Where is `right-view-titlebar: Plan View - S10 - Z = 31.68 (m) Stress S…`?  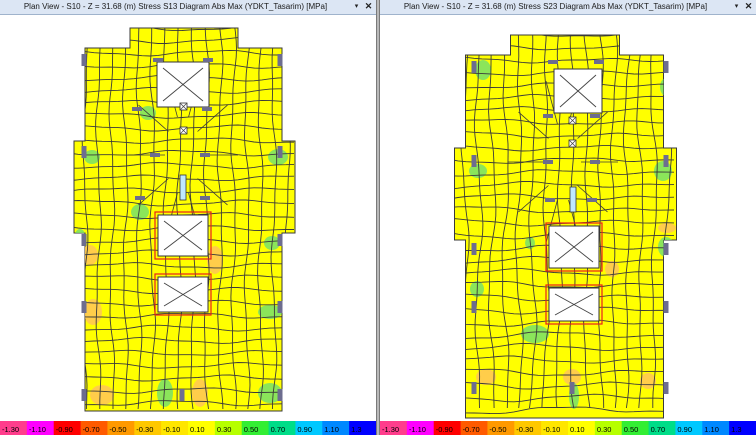 right-view-titlebar: Plan View - S10 - Z = 31.68 (m) Stress S… is located at coordinates (568, 7).